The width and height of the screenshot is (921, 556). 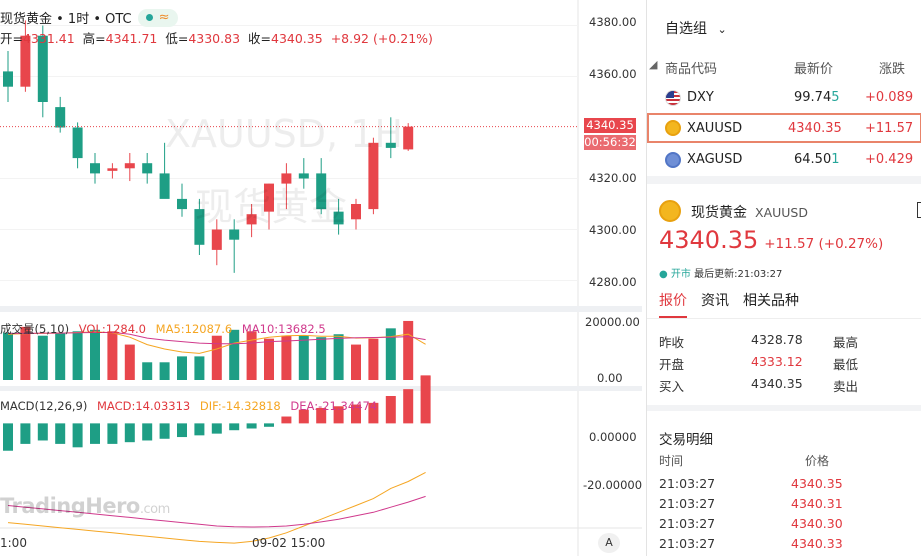 What do you see at coordinates (892, 67) in the screenshot?
I see `col-change: 涨跌` at bounding box center [892, 67].